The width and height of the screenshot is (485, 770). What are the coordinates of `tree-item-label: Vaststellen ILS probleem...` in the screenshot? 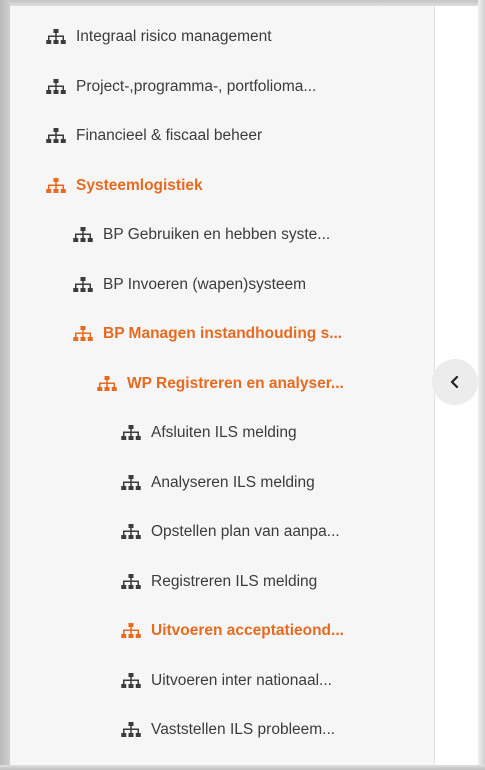 It's located at (243, 729).